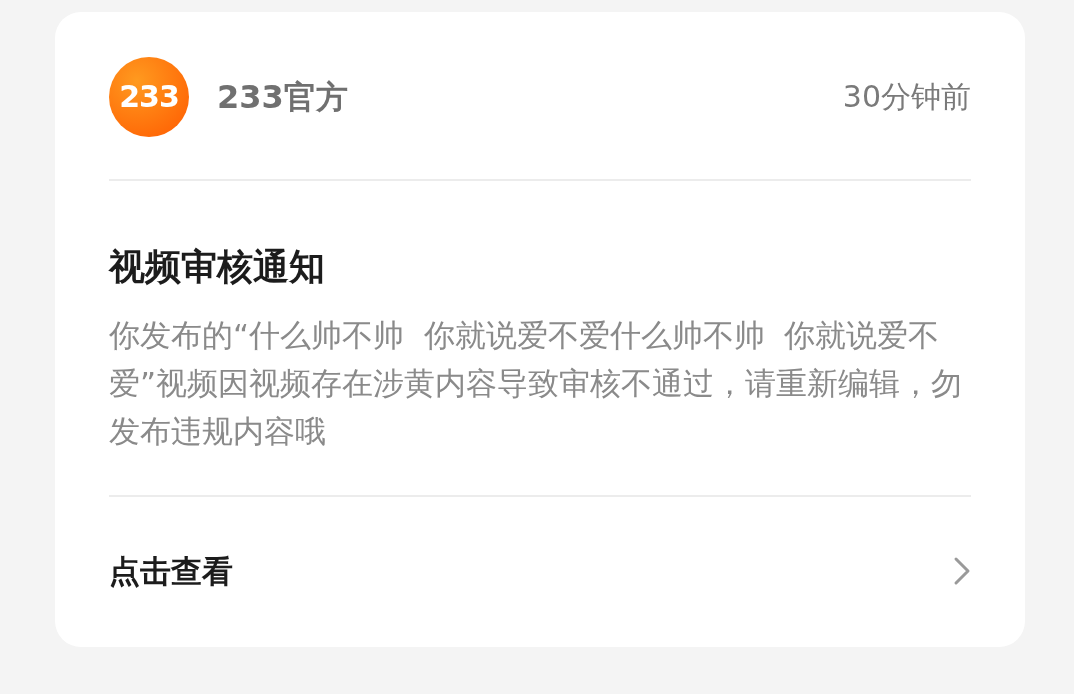 Image resolution: width=1074 pixels, height=694 pixels. What do you see at coordinates (906, 97) in the screenshot?
I see `timestamp: 30分钟前` at bounding box center [906, 97].